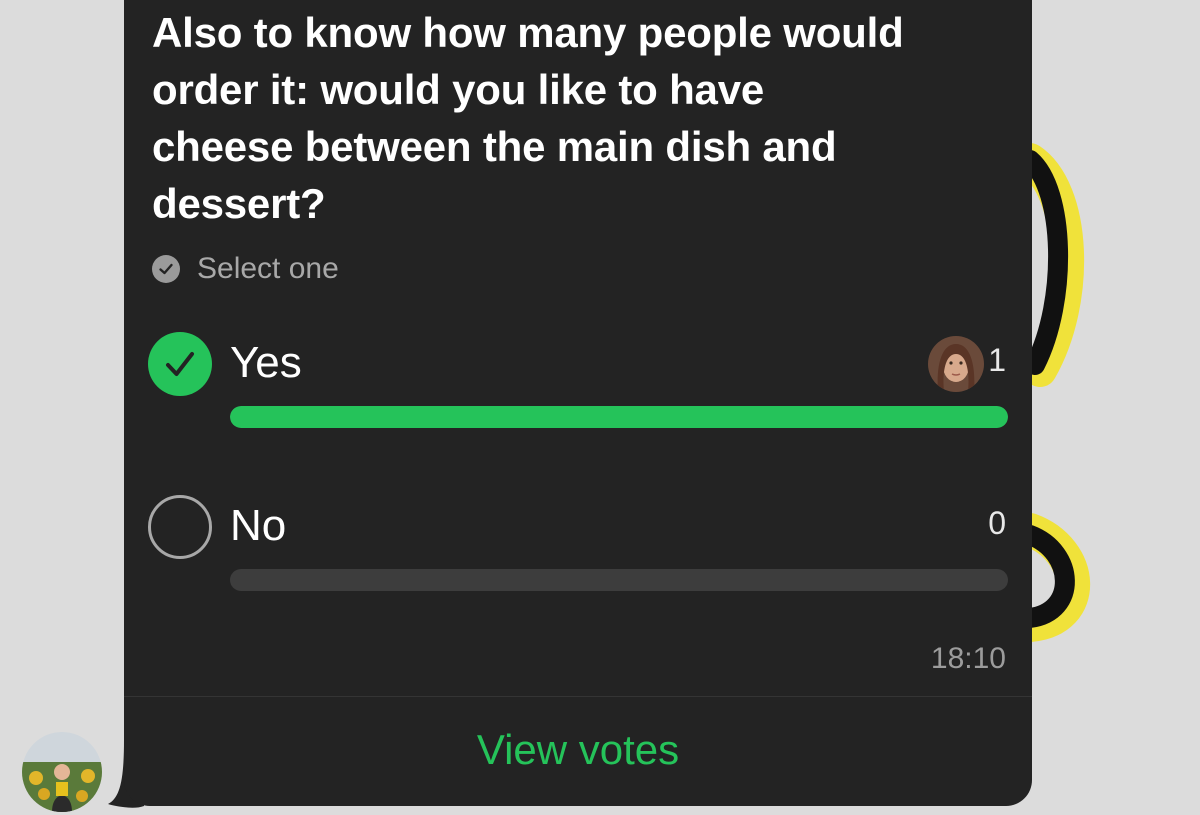 The height and width of the screenshot is (815, 1200). Describe the element at coordinates (180, 527) in the screenshot. I see `radio-empty-icon` at that location.